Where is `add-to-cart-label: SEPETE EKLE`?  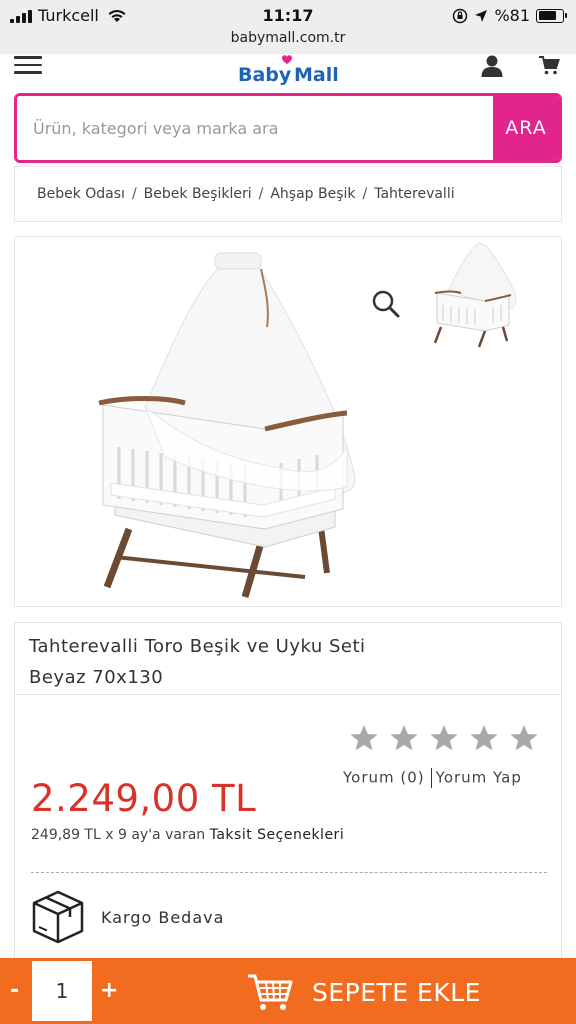 add-to-cart-label: SEPETE EKLE is located at coordinates (396, 992).